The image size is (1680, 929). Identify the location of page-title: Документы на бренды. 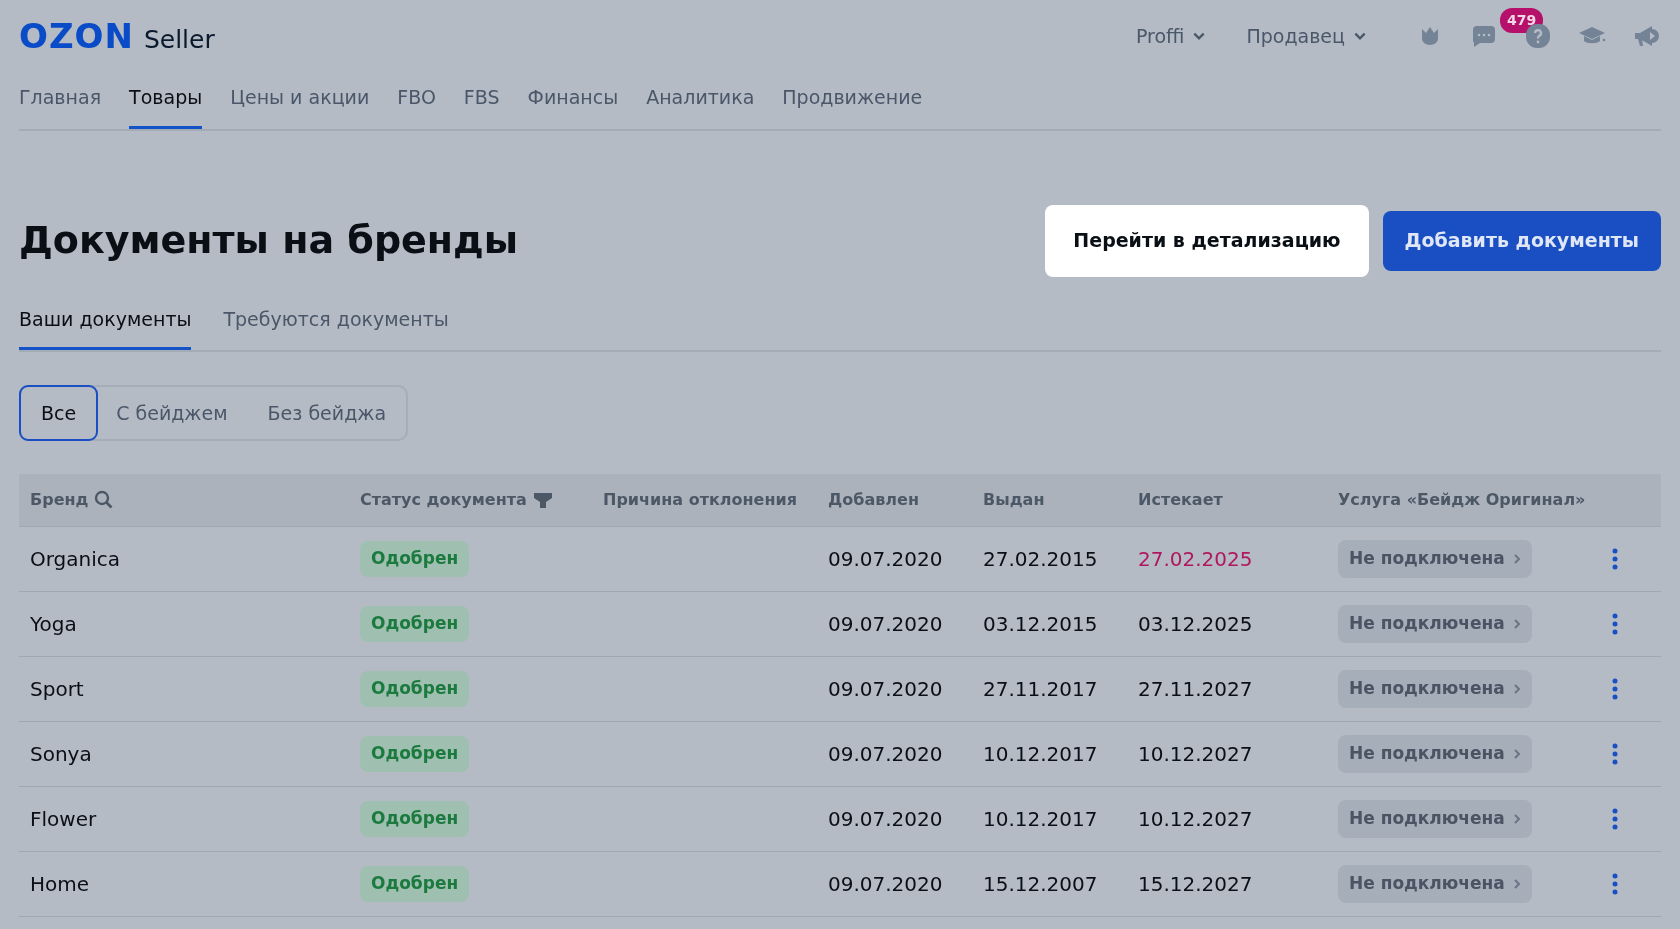
(269, 240).